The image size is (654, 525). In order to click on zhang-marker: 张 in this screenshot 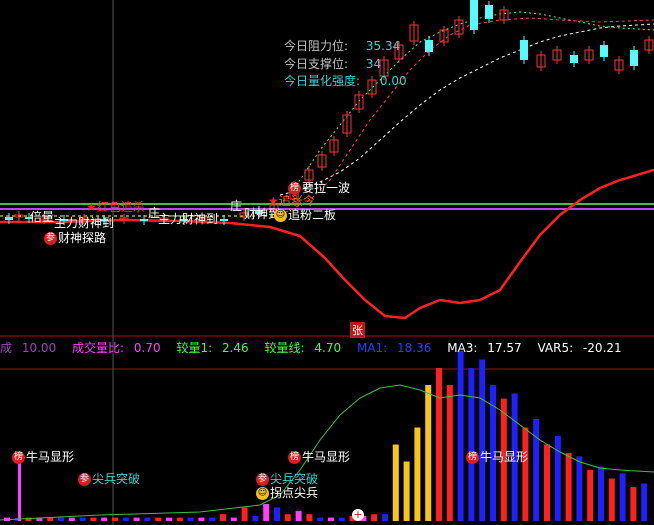, I will do `click(357, 330)`.